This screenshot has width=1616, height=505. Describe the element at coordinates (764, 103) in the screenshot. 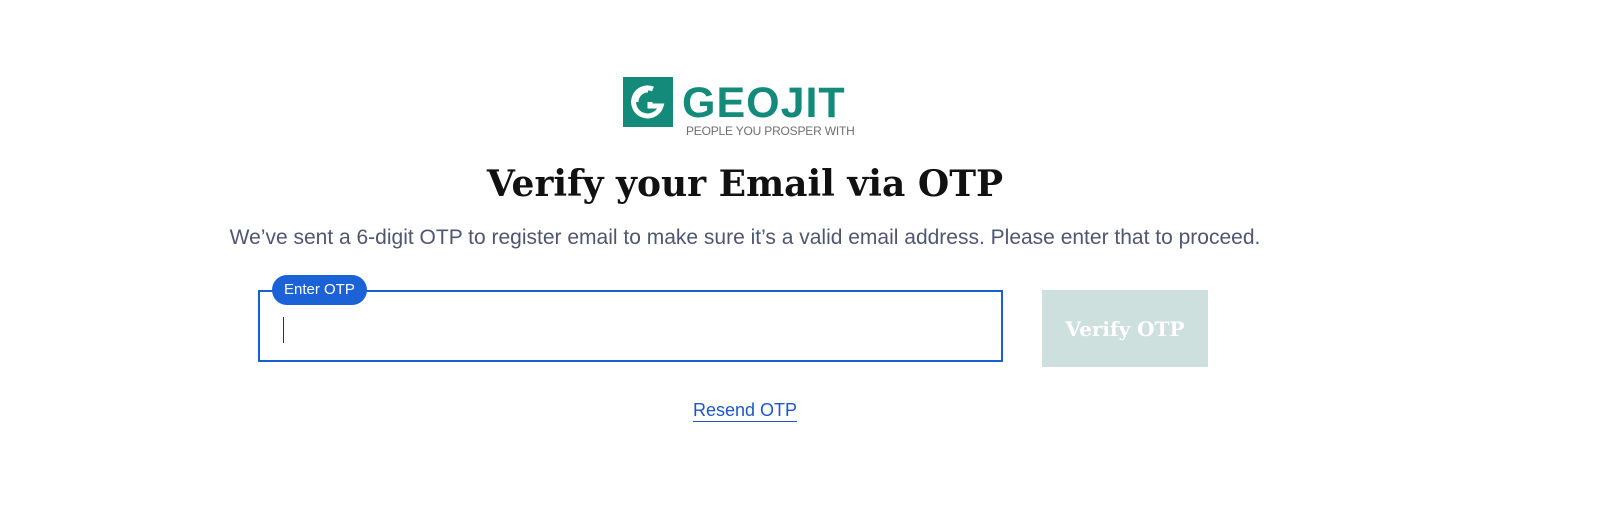

I see `brand-name: GEOJIT` at that location.